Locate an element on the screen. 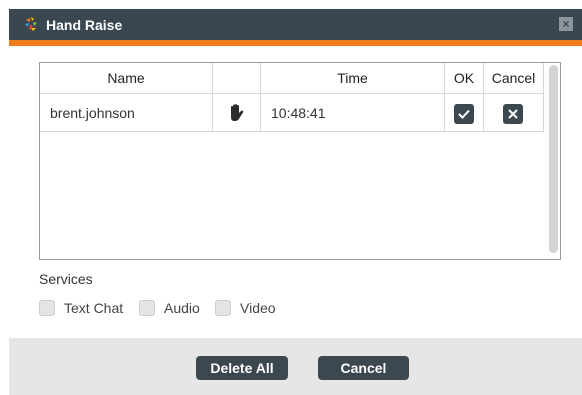 Image resolution: width=582 pixels, height=395 pixels. raised-hand-icon is located at coordinates (236, 113).